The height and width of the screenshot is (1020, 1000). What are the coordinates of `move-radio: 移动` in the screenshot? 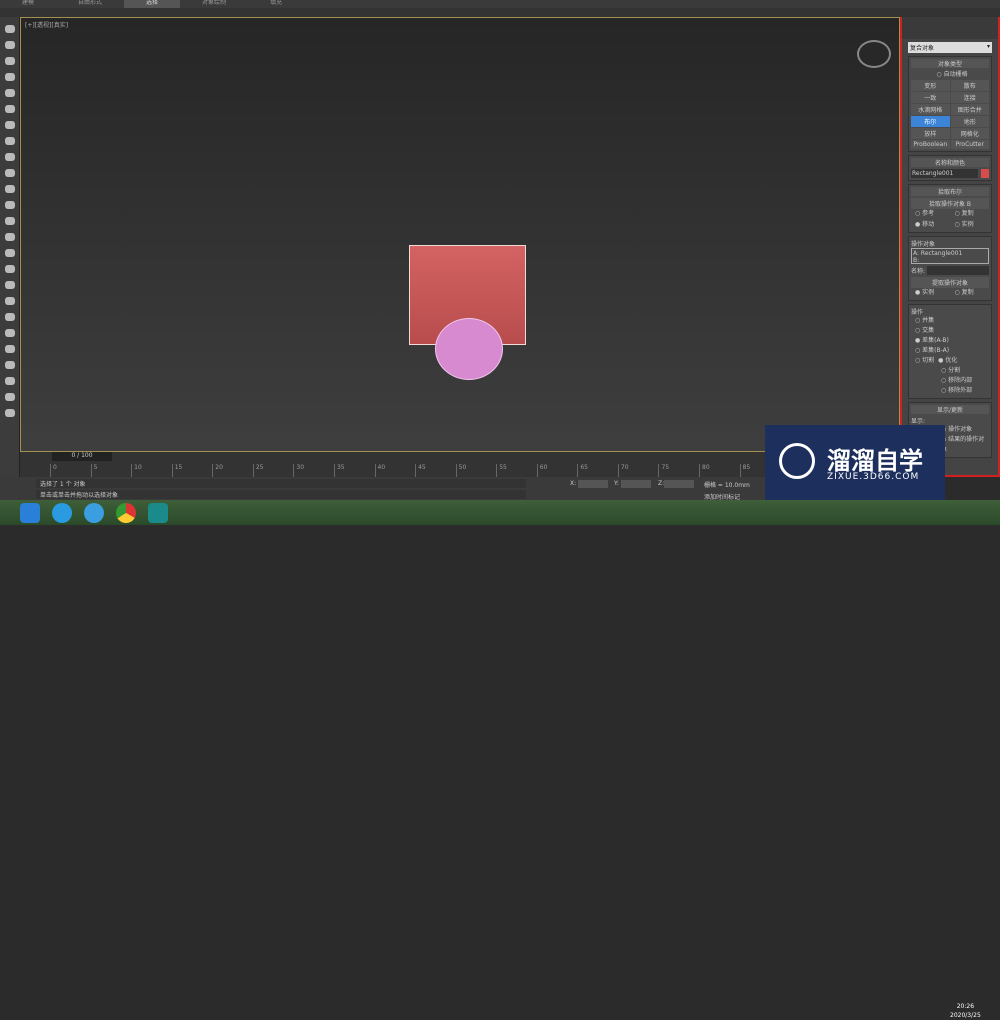 It's located at (930, 225).